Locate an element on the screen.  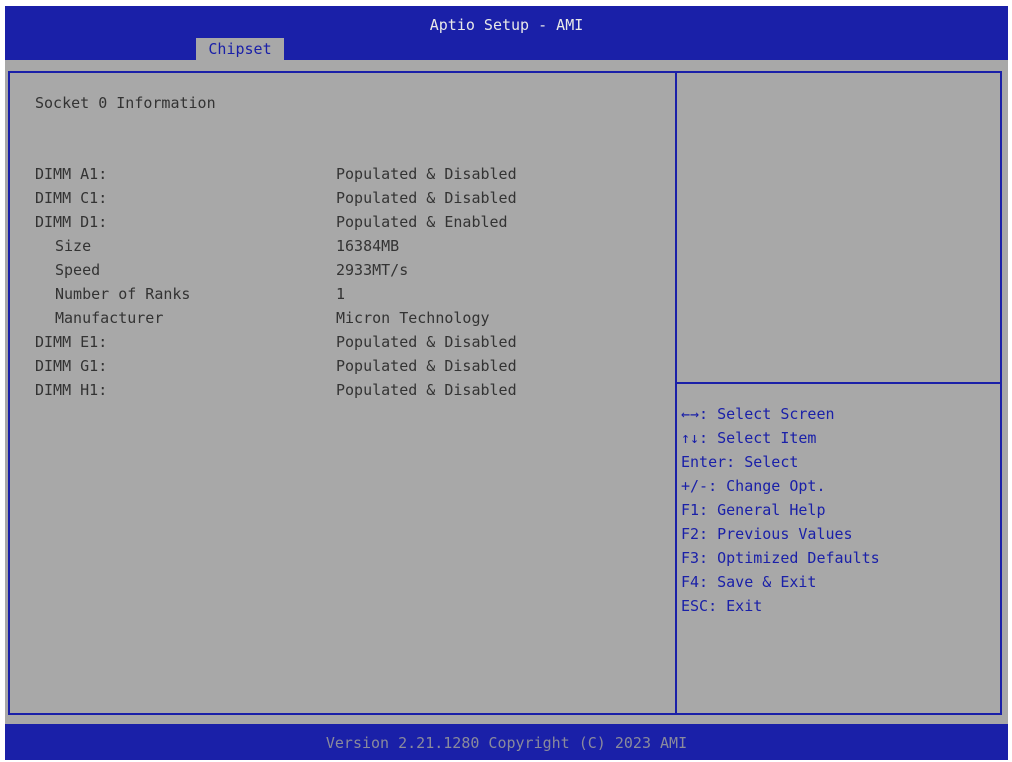
row-label: DIMM A1: is located at coordinates (71, 174).